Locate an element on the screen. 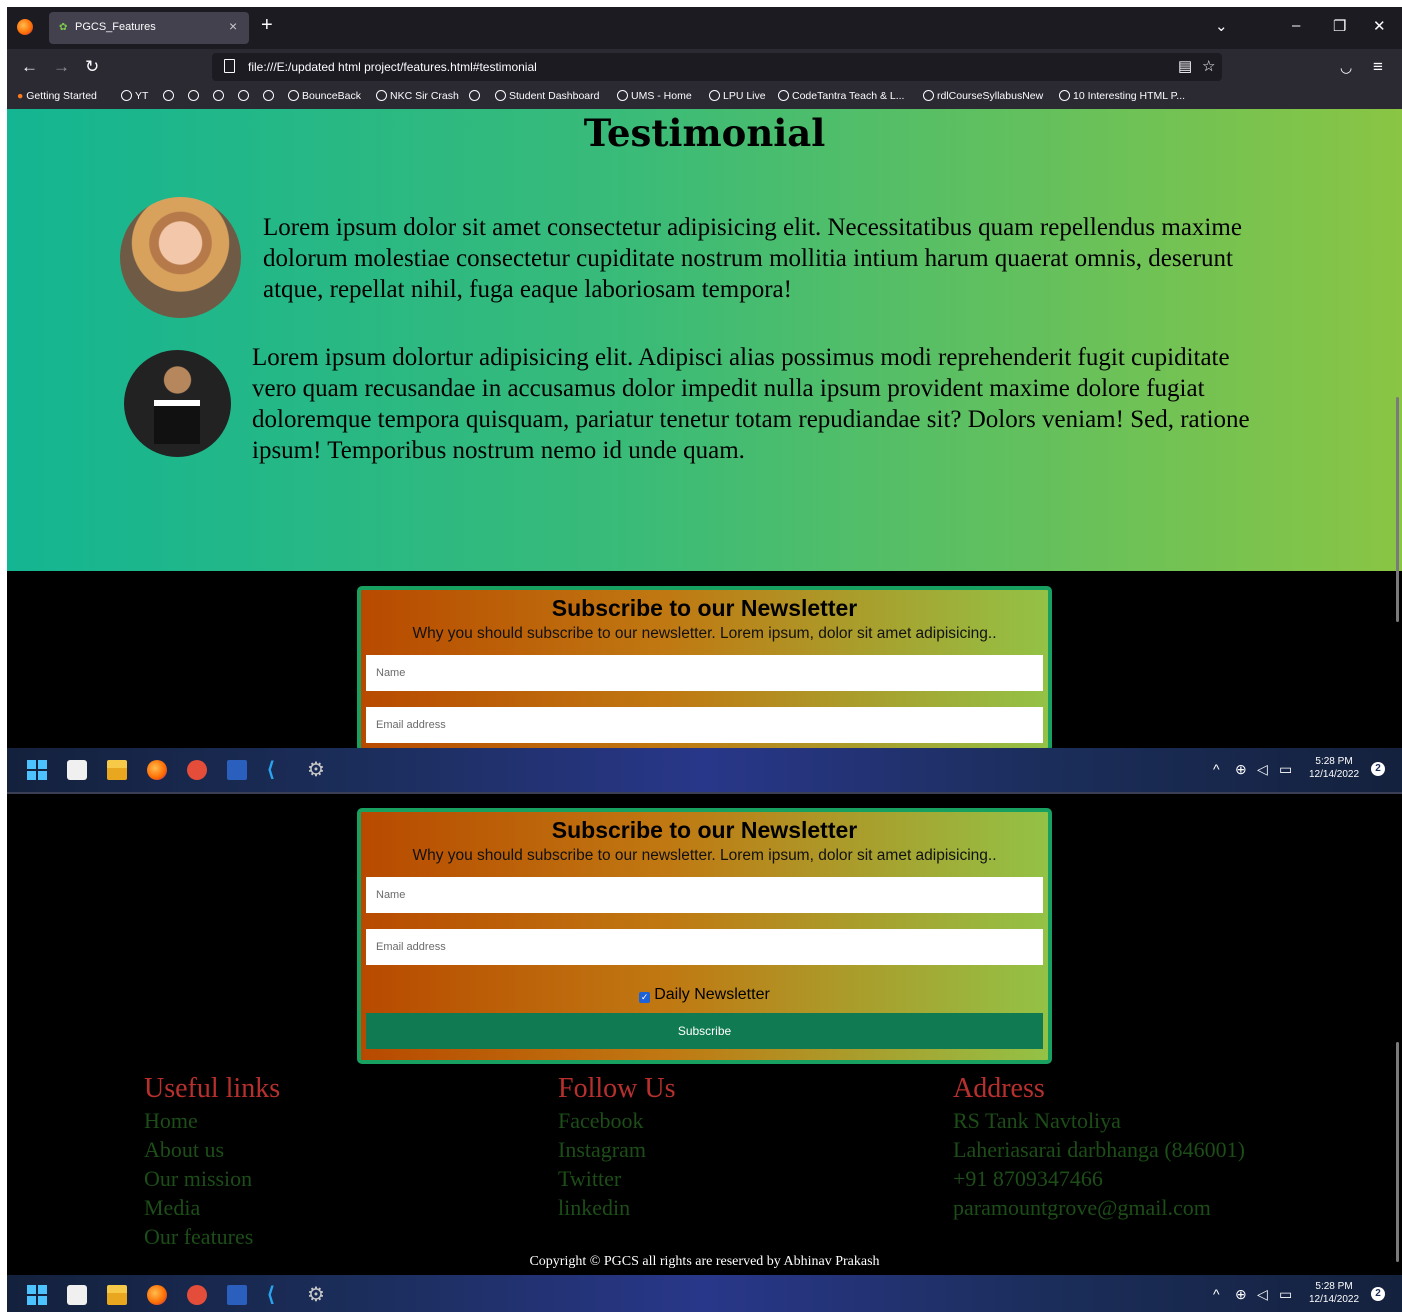 This screenshot has height=1312, width=1402. footer-link-instagram: Instagram is located at coordinates (616, 1149).